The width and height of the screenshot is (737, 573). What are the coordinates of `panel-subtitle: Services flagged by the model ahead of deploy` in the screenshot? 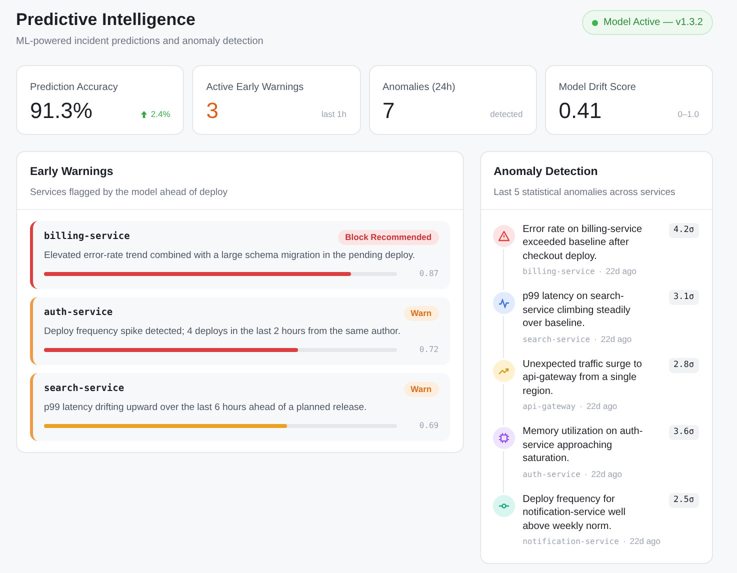 It's located at (129, 193).